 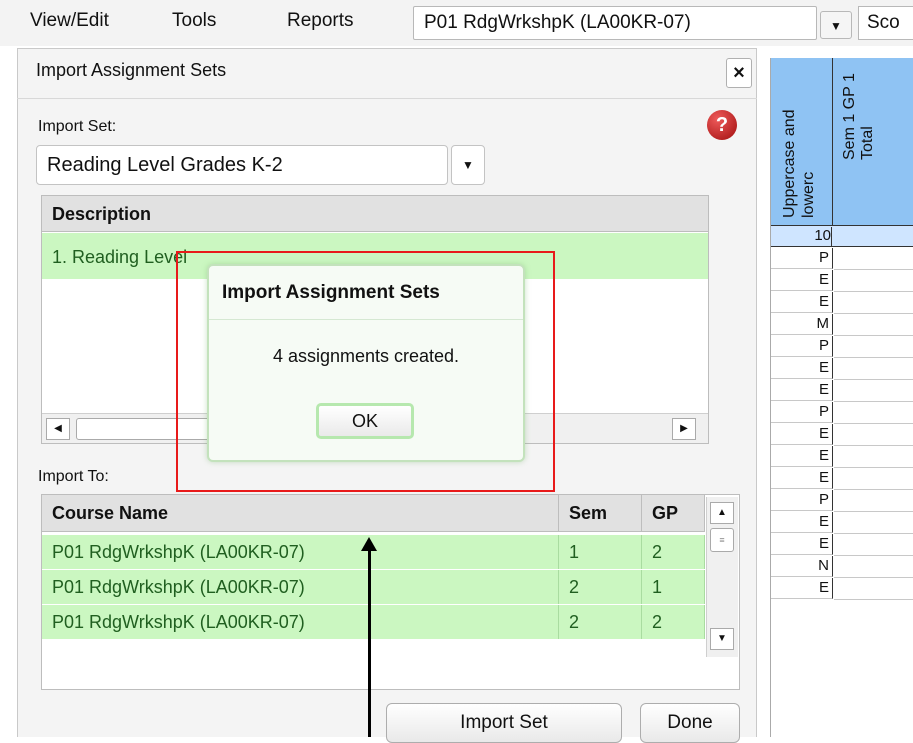 What do you see at coordinates (885, 23) in the screenshot?
I see `score-field: Sco` at bounding box center [885, 23].